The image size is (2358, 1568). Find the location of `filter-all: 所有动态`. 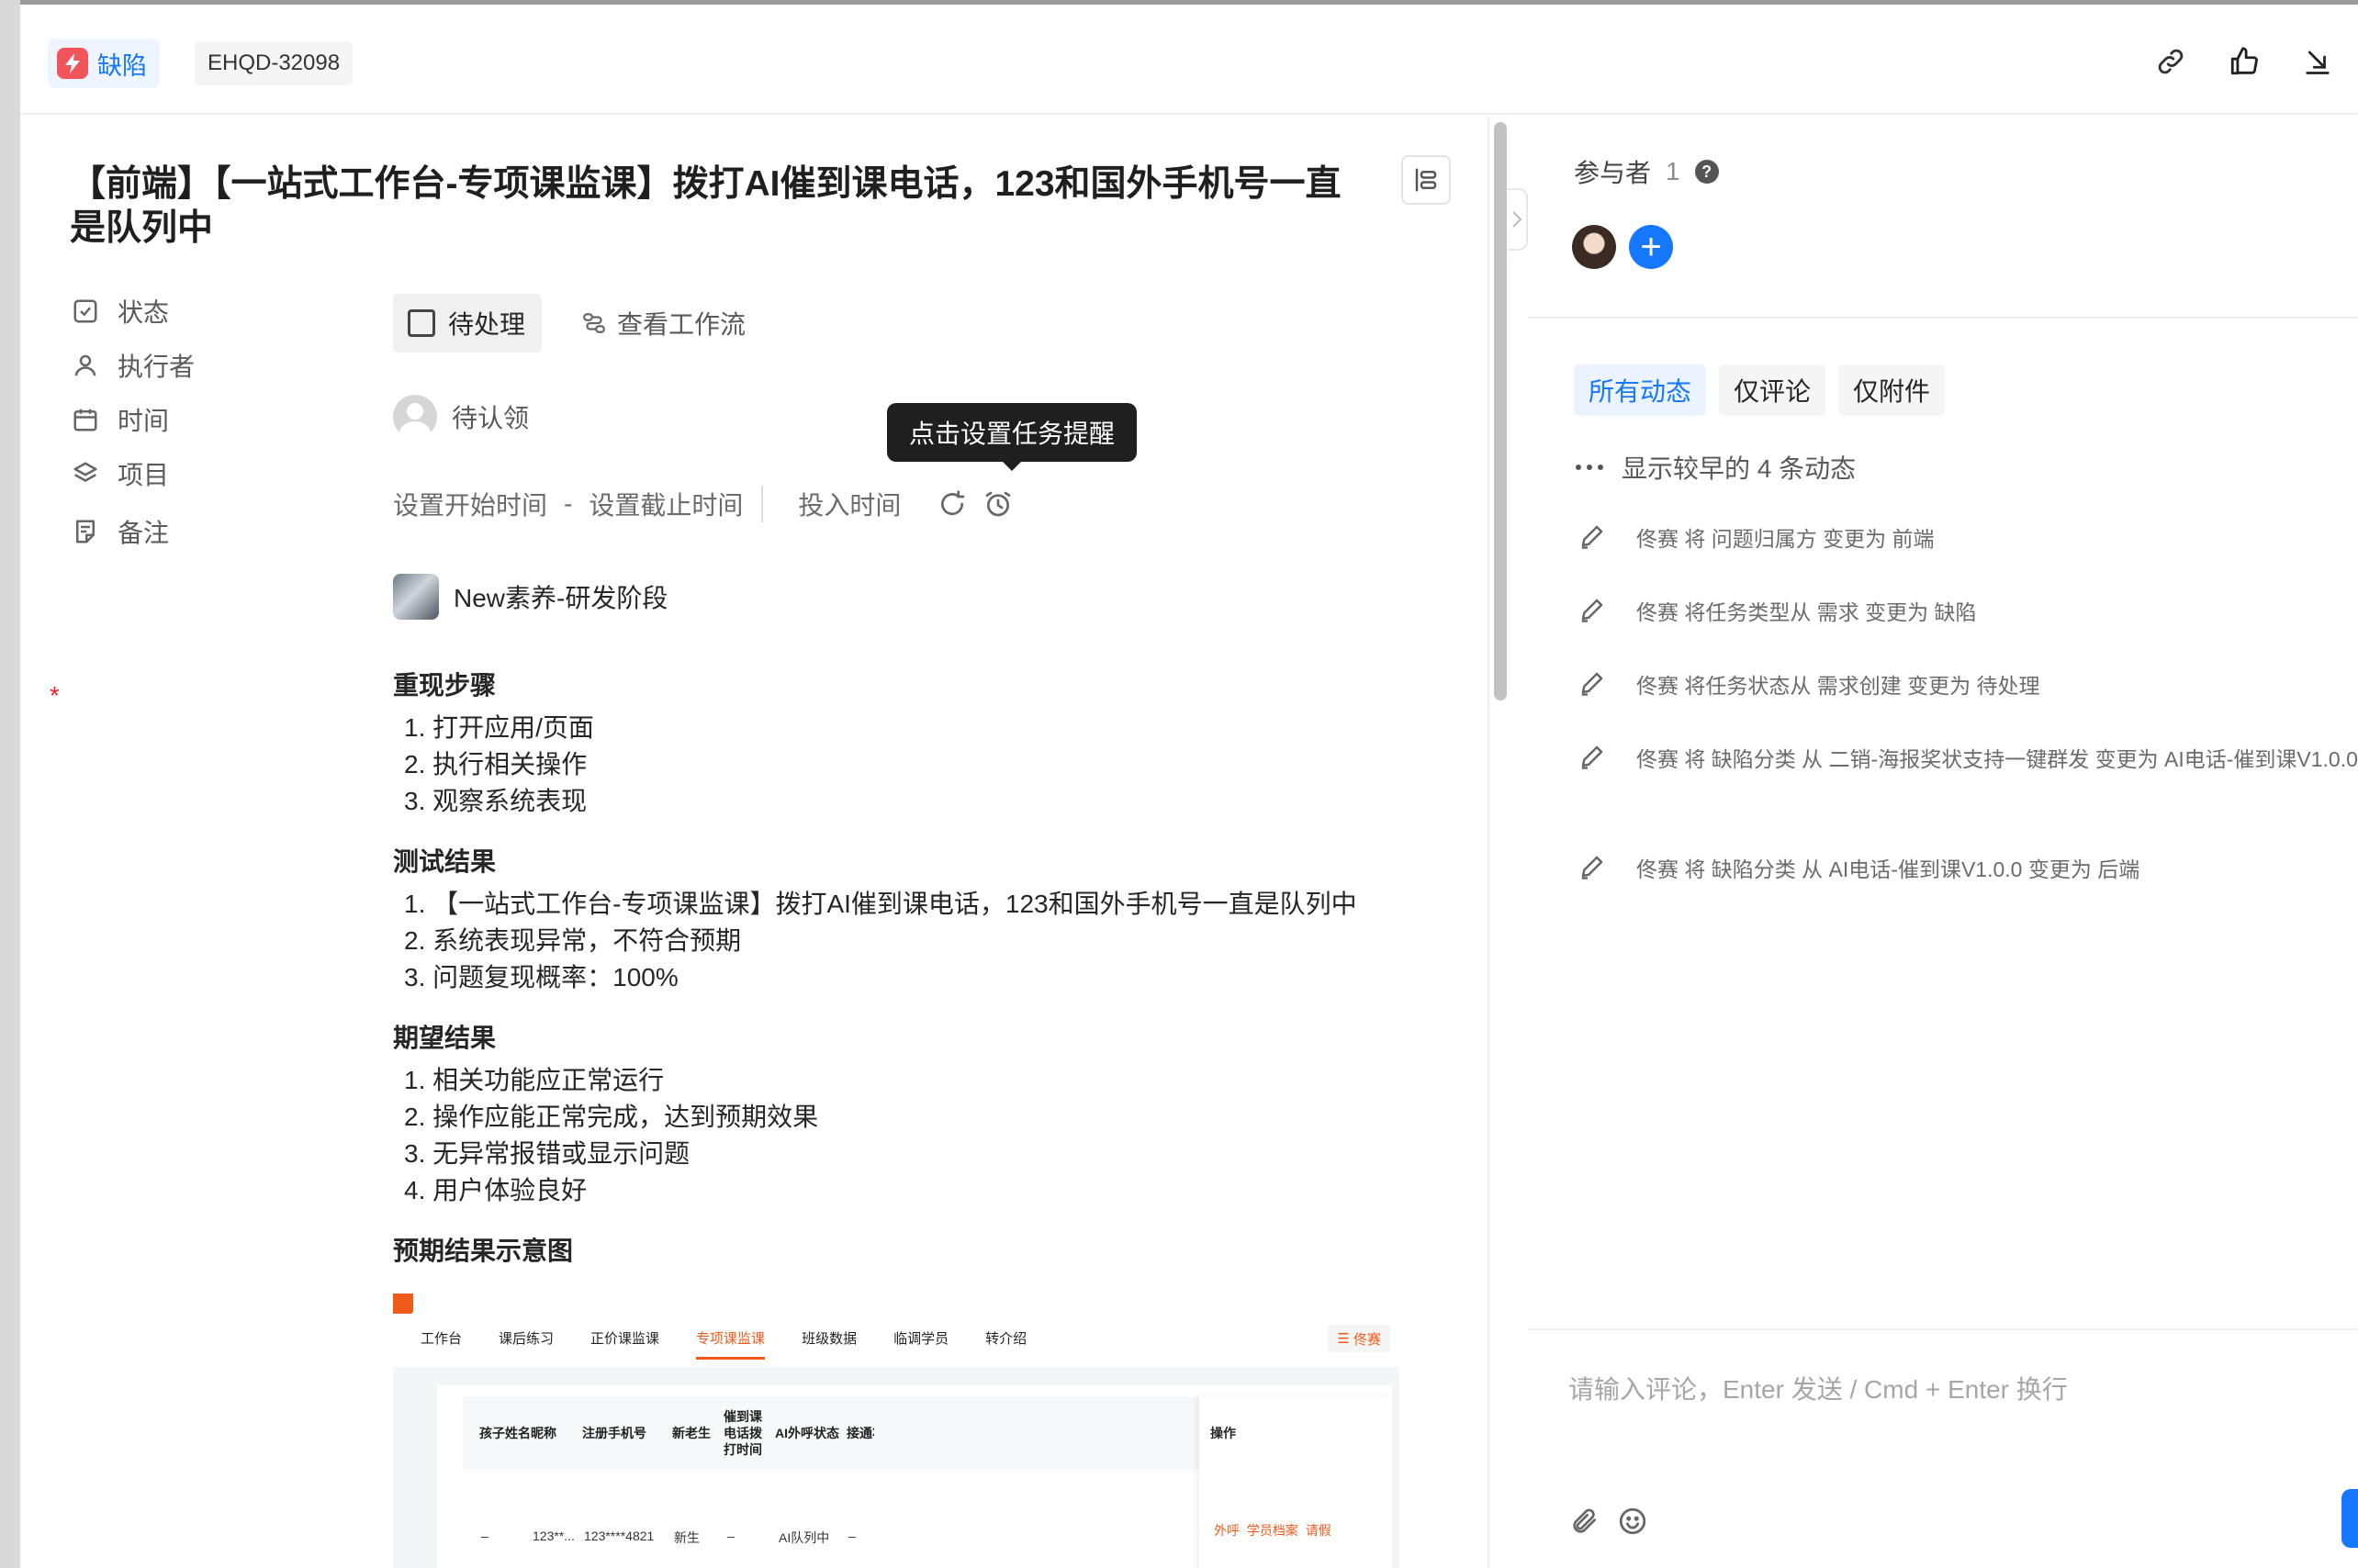

filter-all: 所有动态 is located at coordinates (1640, 390).